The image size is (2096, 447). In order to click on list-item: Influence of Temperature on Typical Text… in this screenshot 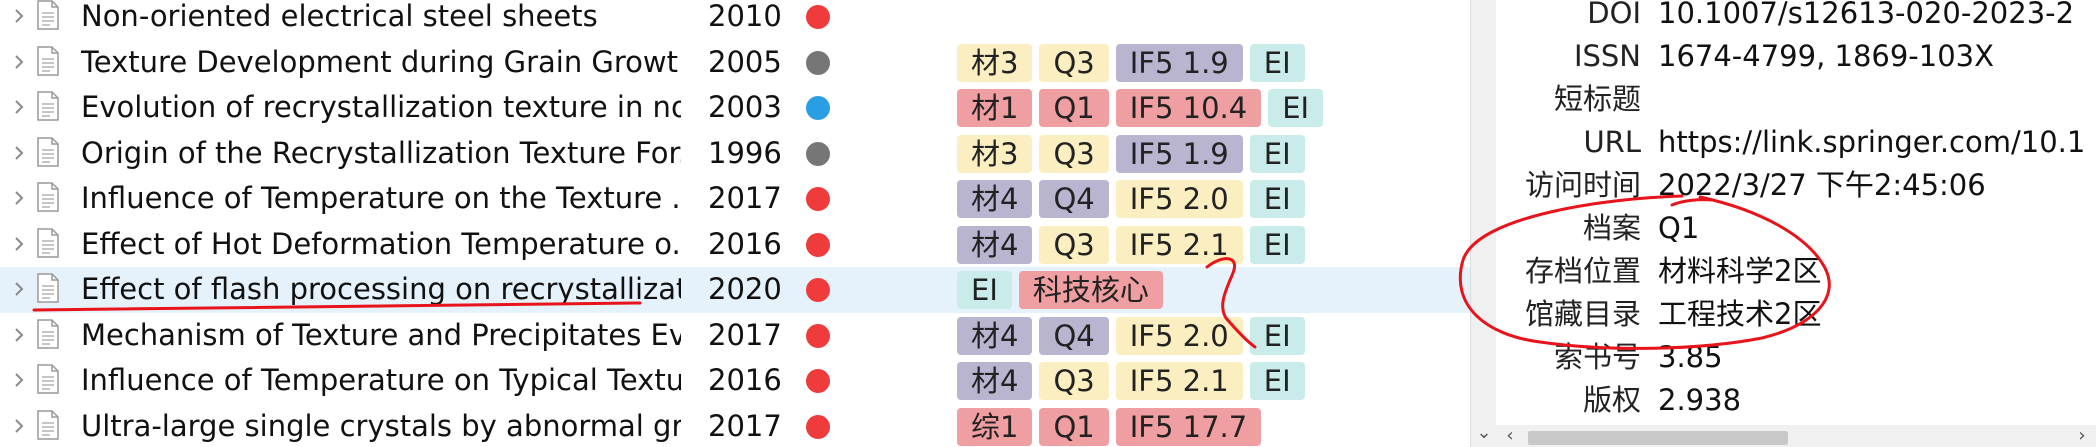, I will do `click(735, 381)`.